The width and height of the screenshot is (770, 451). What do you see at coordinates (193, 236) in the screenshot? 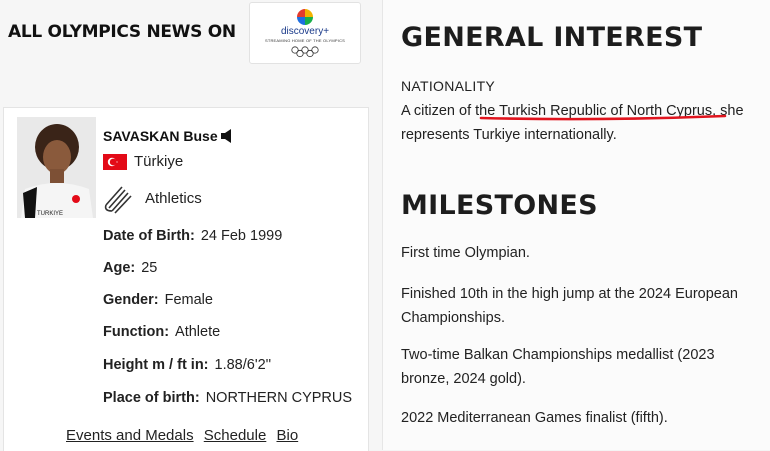
I see `detail-row-dob: Date of Birth: 24 Feb 1999` at bounding box center [193, 236].